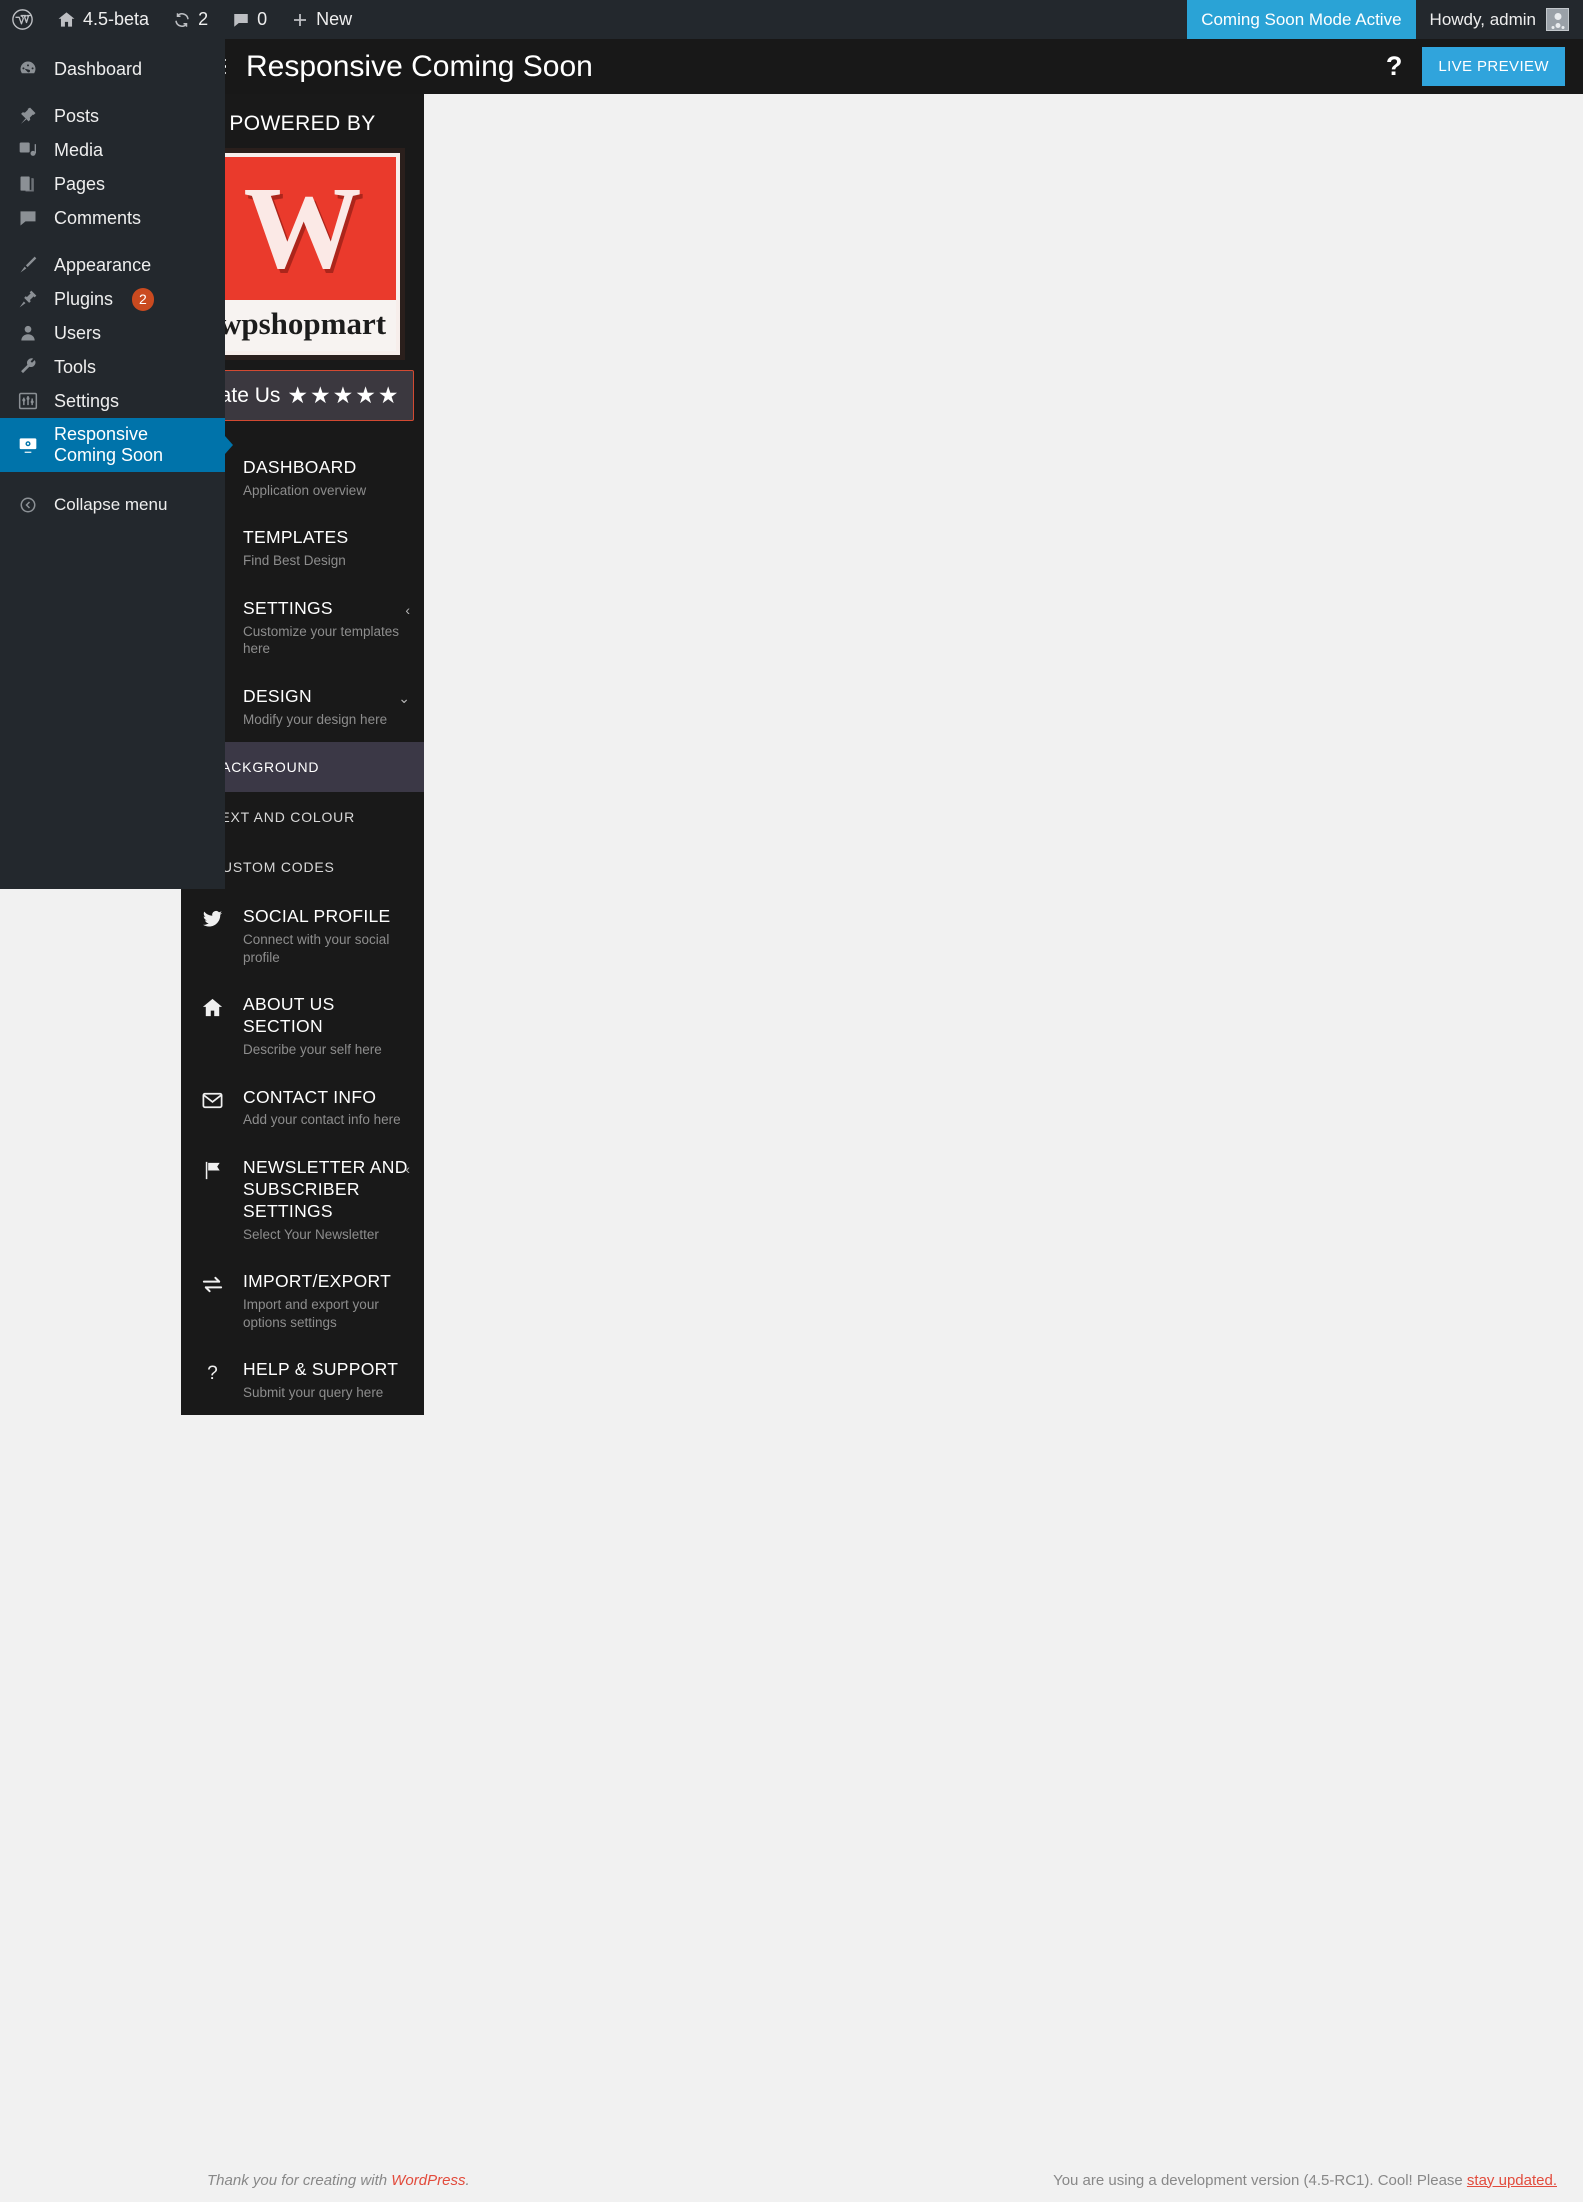  Describe the element at coordinates (317, 1281) in the screenshot. I see `plugin-menu-title: IMPORT/EXPORT` at that location.